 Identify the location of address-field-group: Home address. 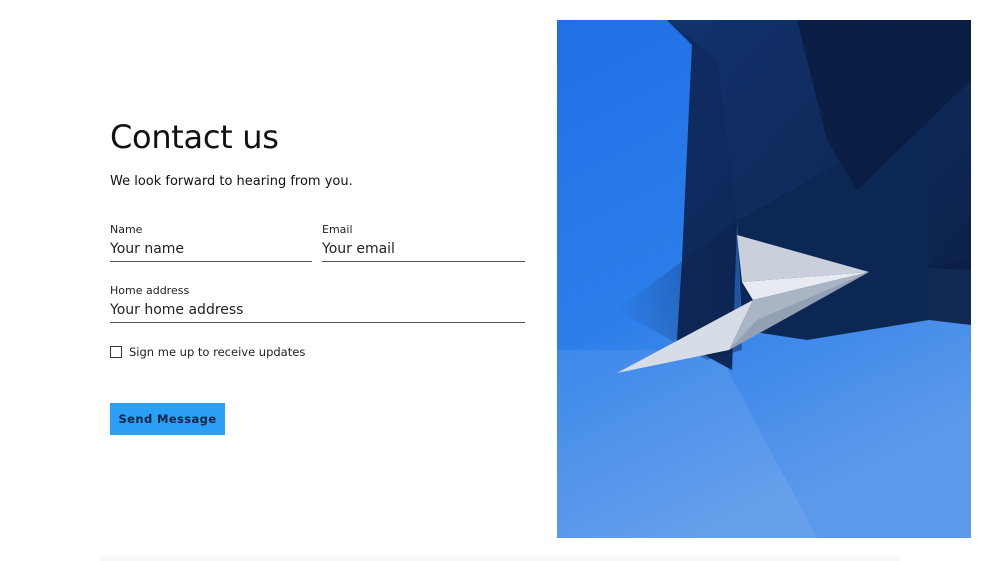
(317, 303).